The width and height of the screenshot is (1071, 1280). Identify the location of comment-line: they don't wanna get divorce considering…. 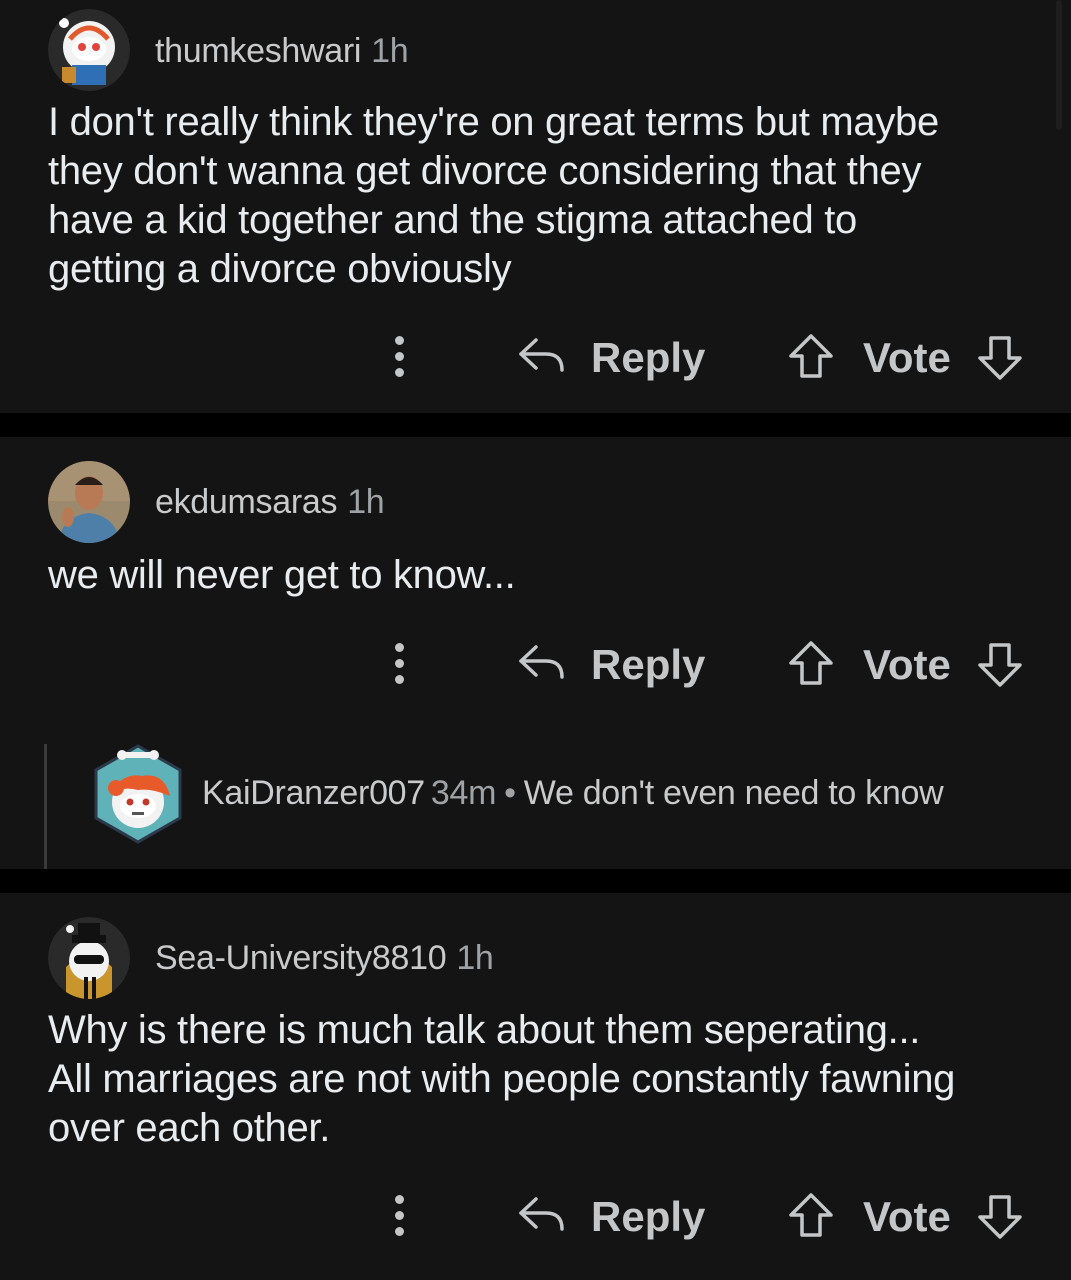
(485, 171).